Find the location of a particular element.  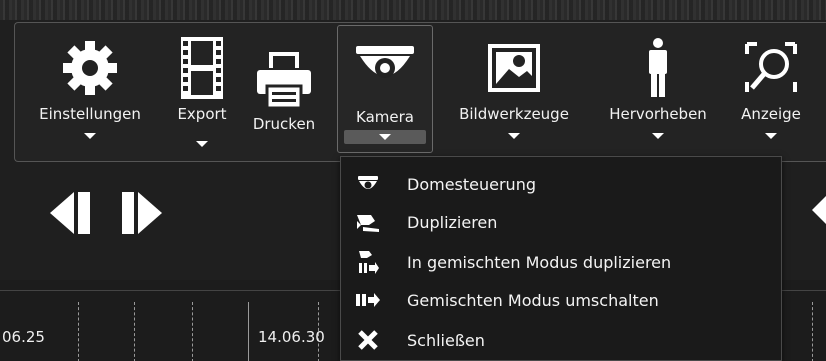

step-back-icon is located at coordinates (70, 213).